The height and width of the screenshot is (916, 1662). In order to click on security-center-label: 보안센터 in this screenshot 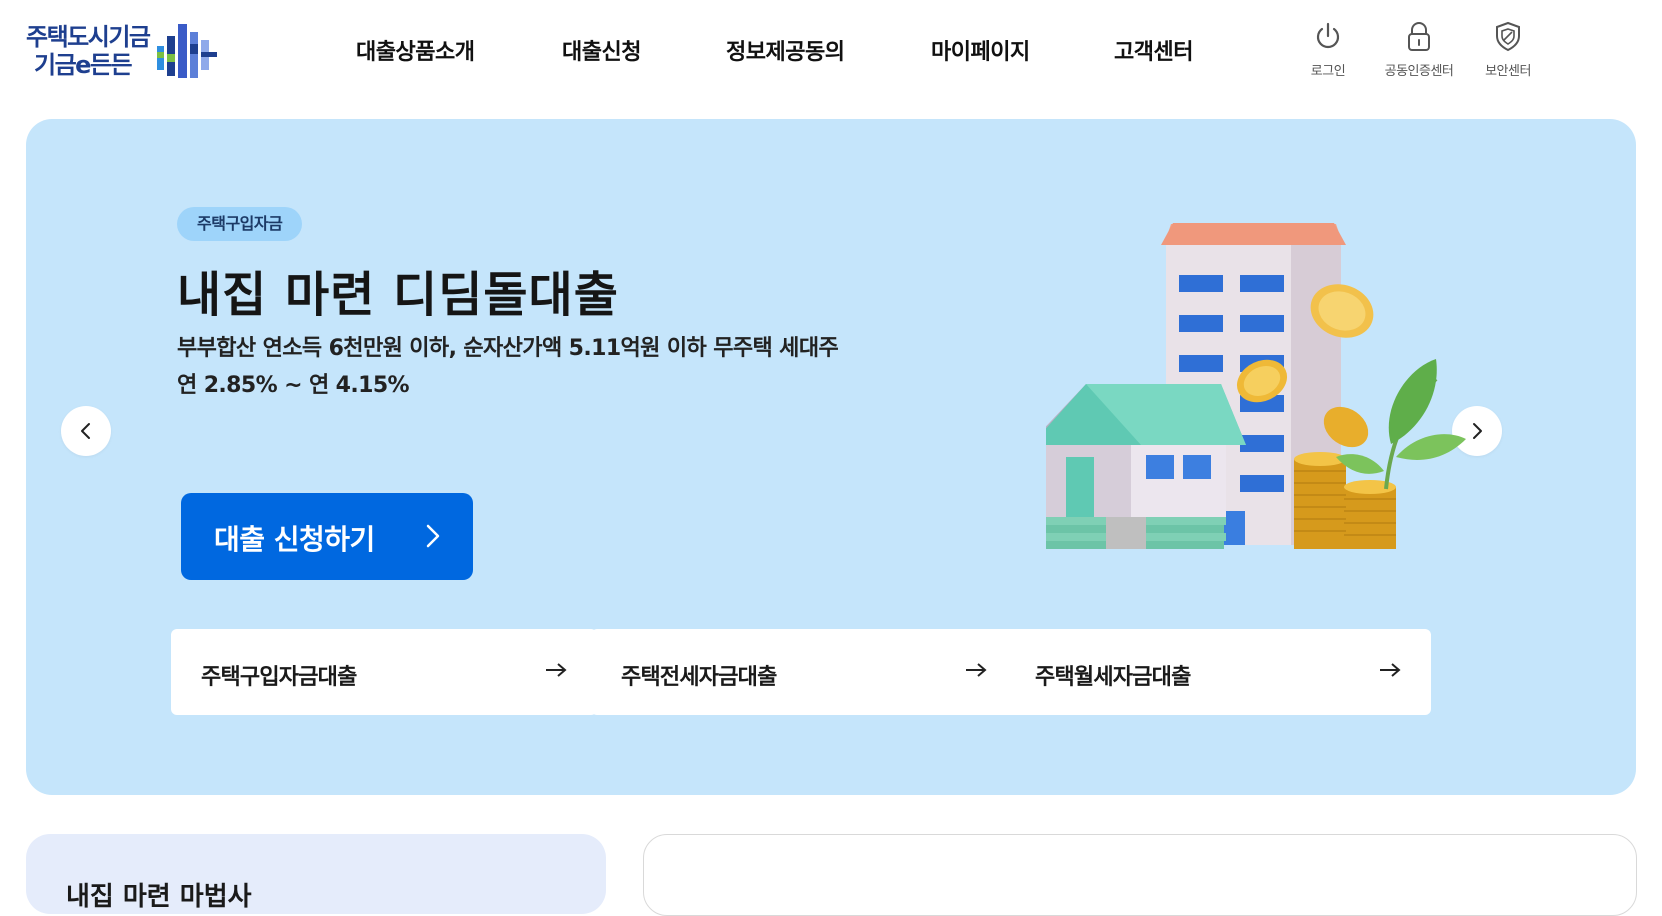, I will do `click(1508, 71)`.